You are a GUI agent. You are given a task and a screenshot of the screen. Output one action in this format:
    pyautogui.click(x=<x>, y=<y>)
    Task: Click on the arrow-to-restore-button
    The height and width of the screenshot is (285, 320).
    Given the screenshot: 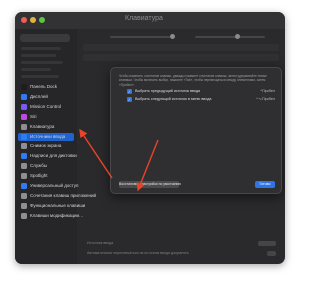 What is the action you would take?
    pyautogui.click(x=147, y=165)
    